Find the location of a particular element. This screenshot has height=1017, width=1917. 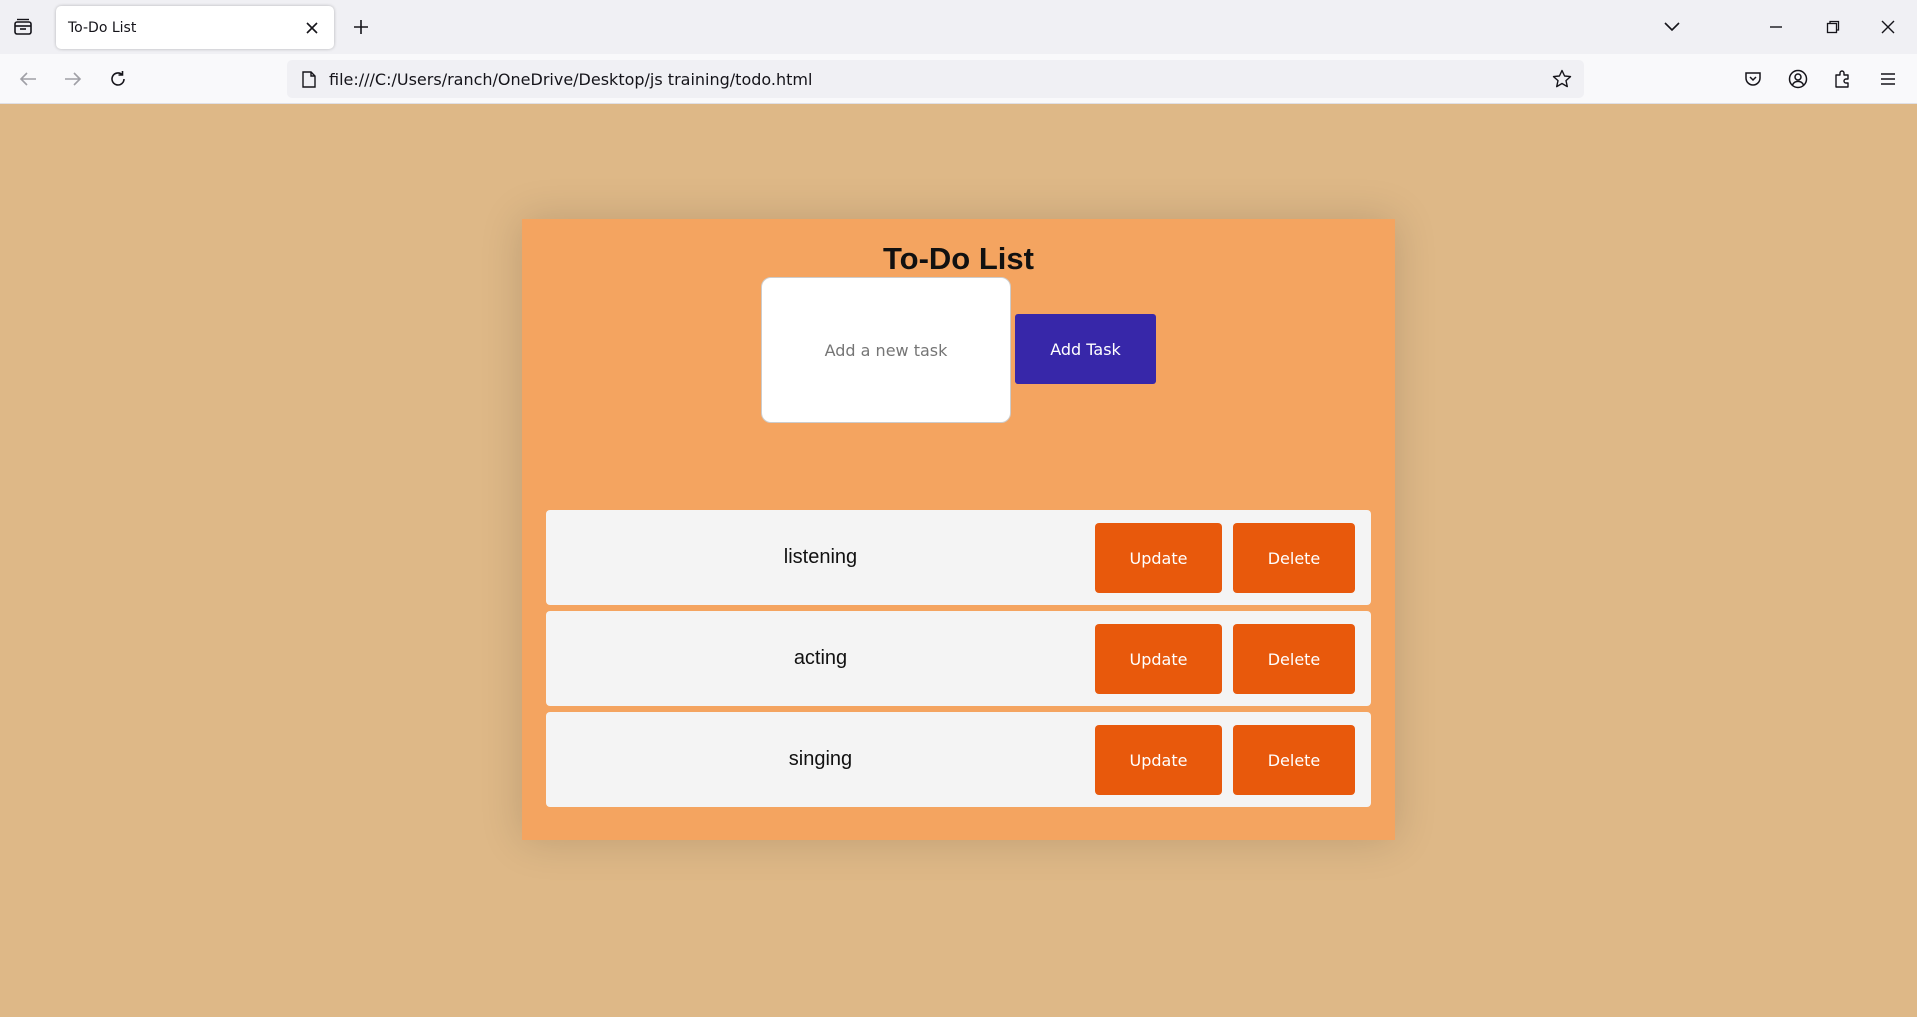

menu-icon is located at coordinates (1888, 79).